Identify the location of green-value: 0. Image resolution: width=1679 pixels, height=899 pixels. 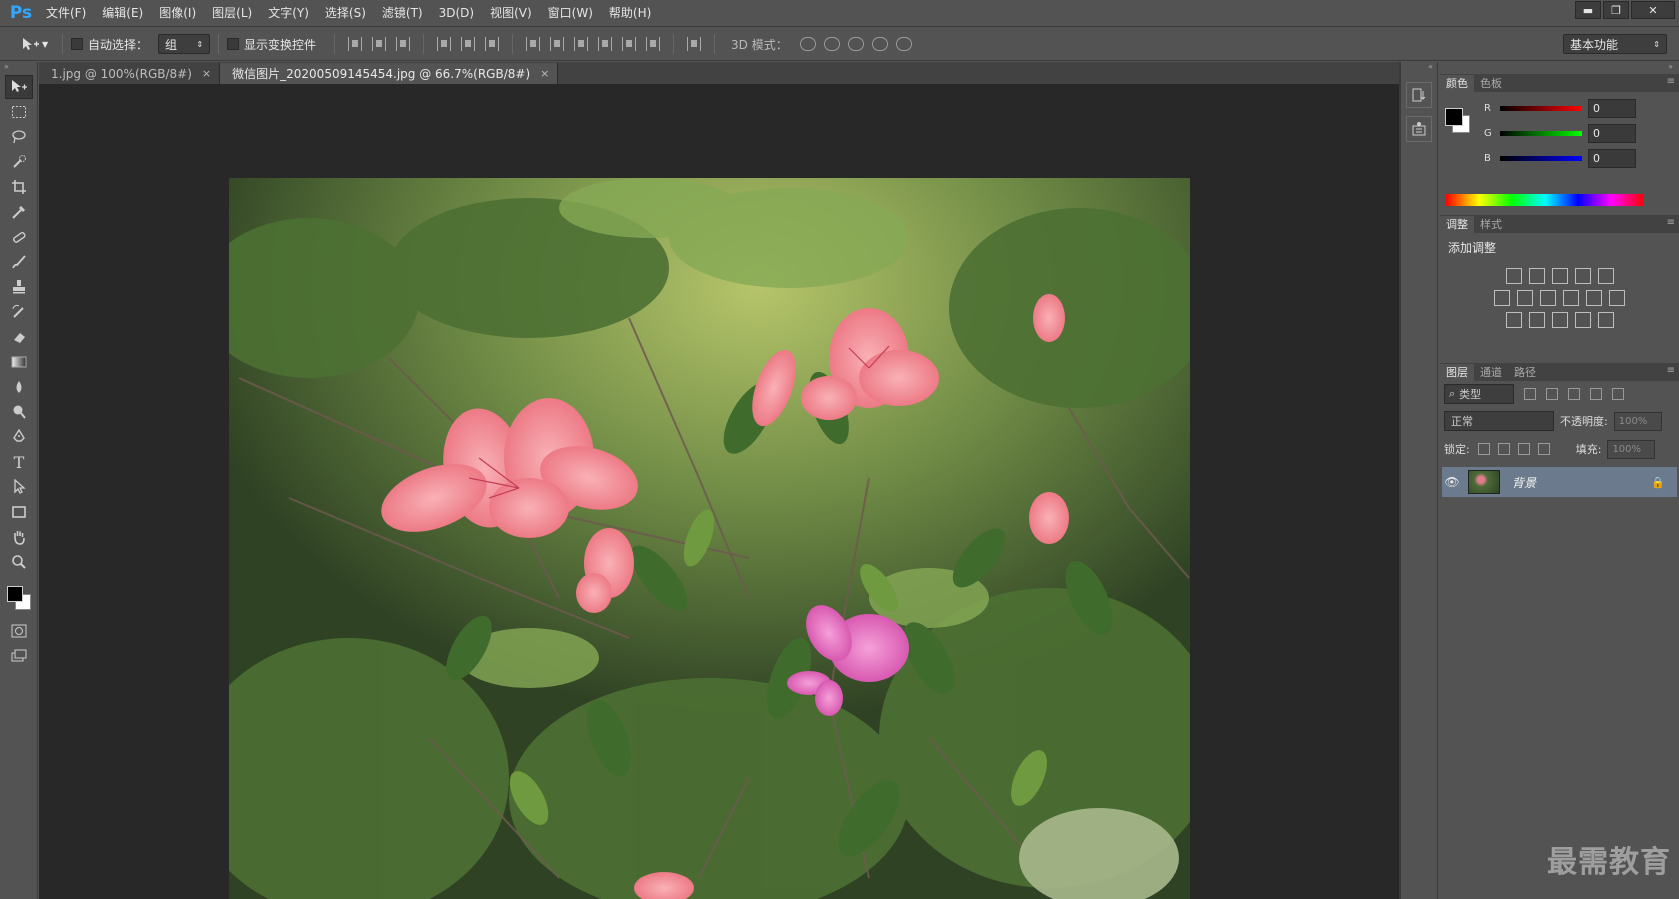
(1612, 133).